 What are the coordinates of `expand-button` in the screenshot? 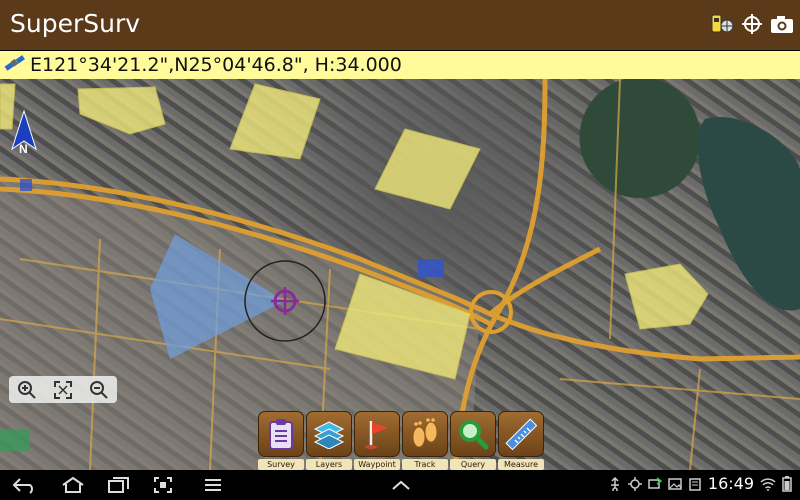 It's located at (401, 485).